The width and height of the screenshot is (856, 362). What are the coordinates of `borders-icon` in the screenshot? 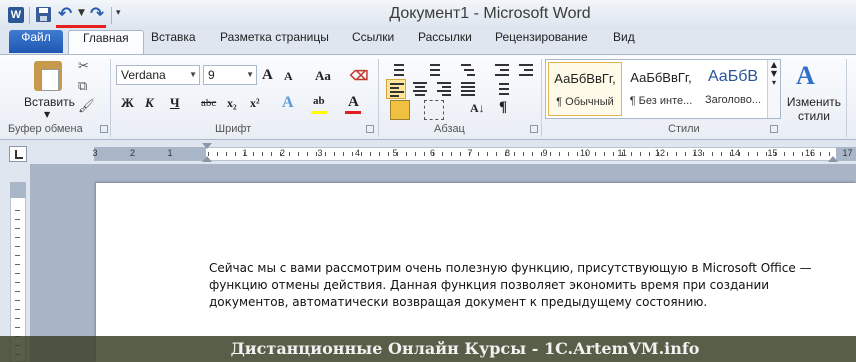 It's located at (434, 110).